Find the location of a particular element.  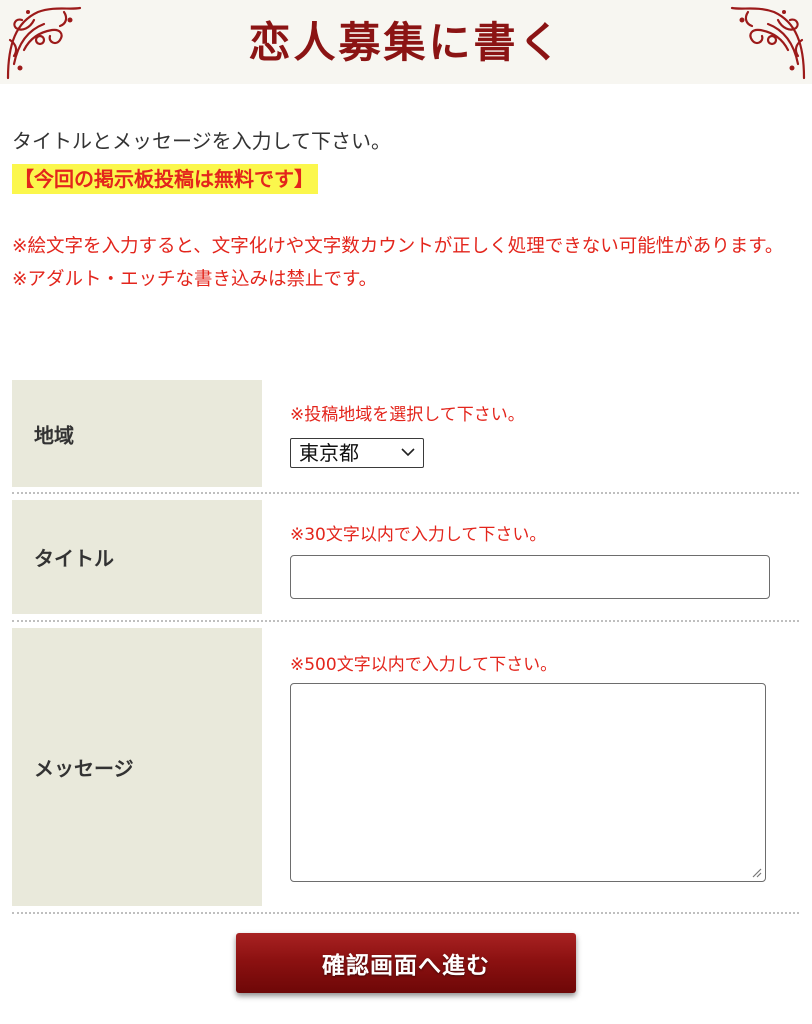

message-hint: ※500文字以内で入力して下さい。 is located at coordinates (424, 665).